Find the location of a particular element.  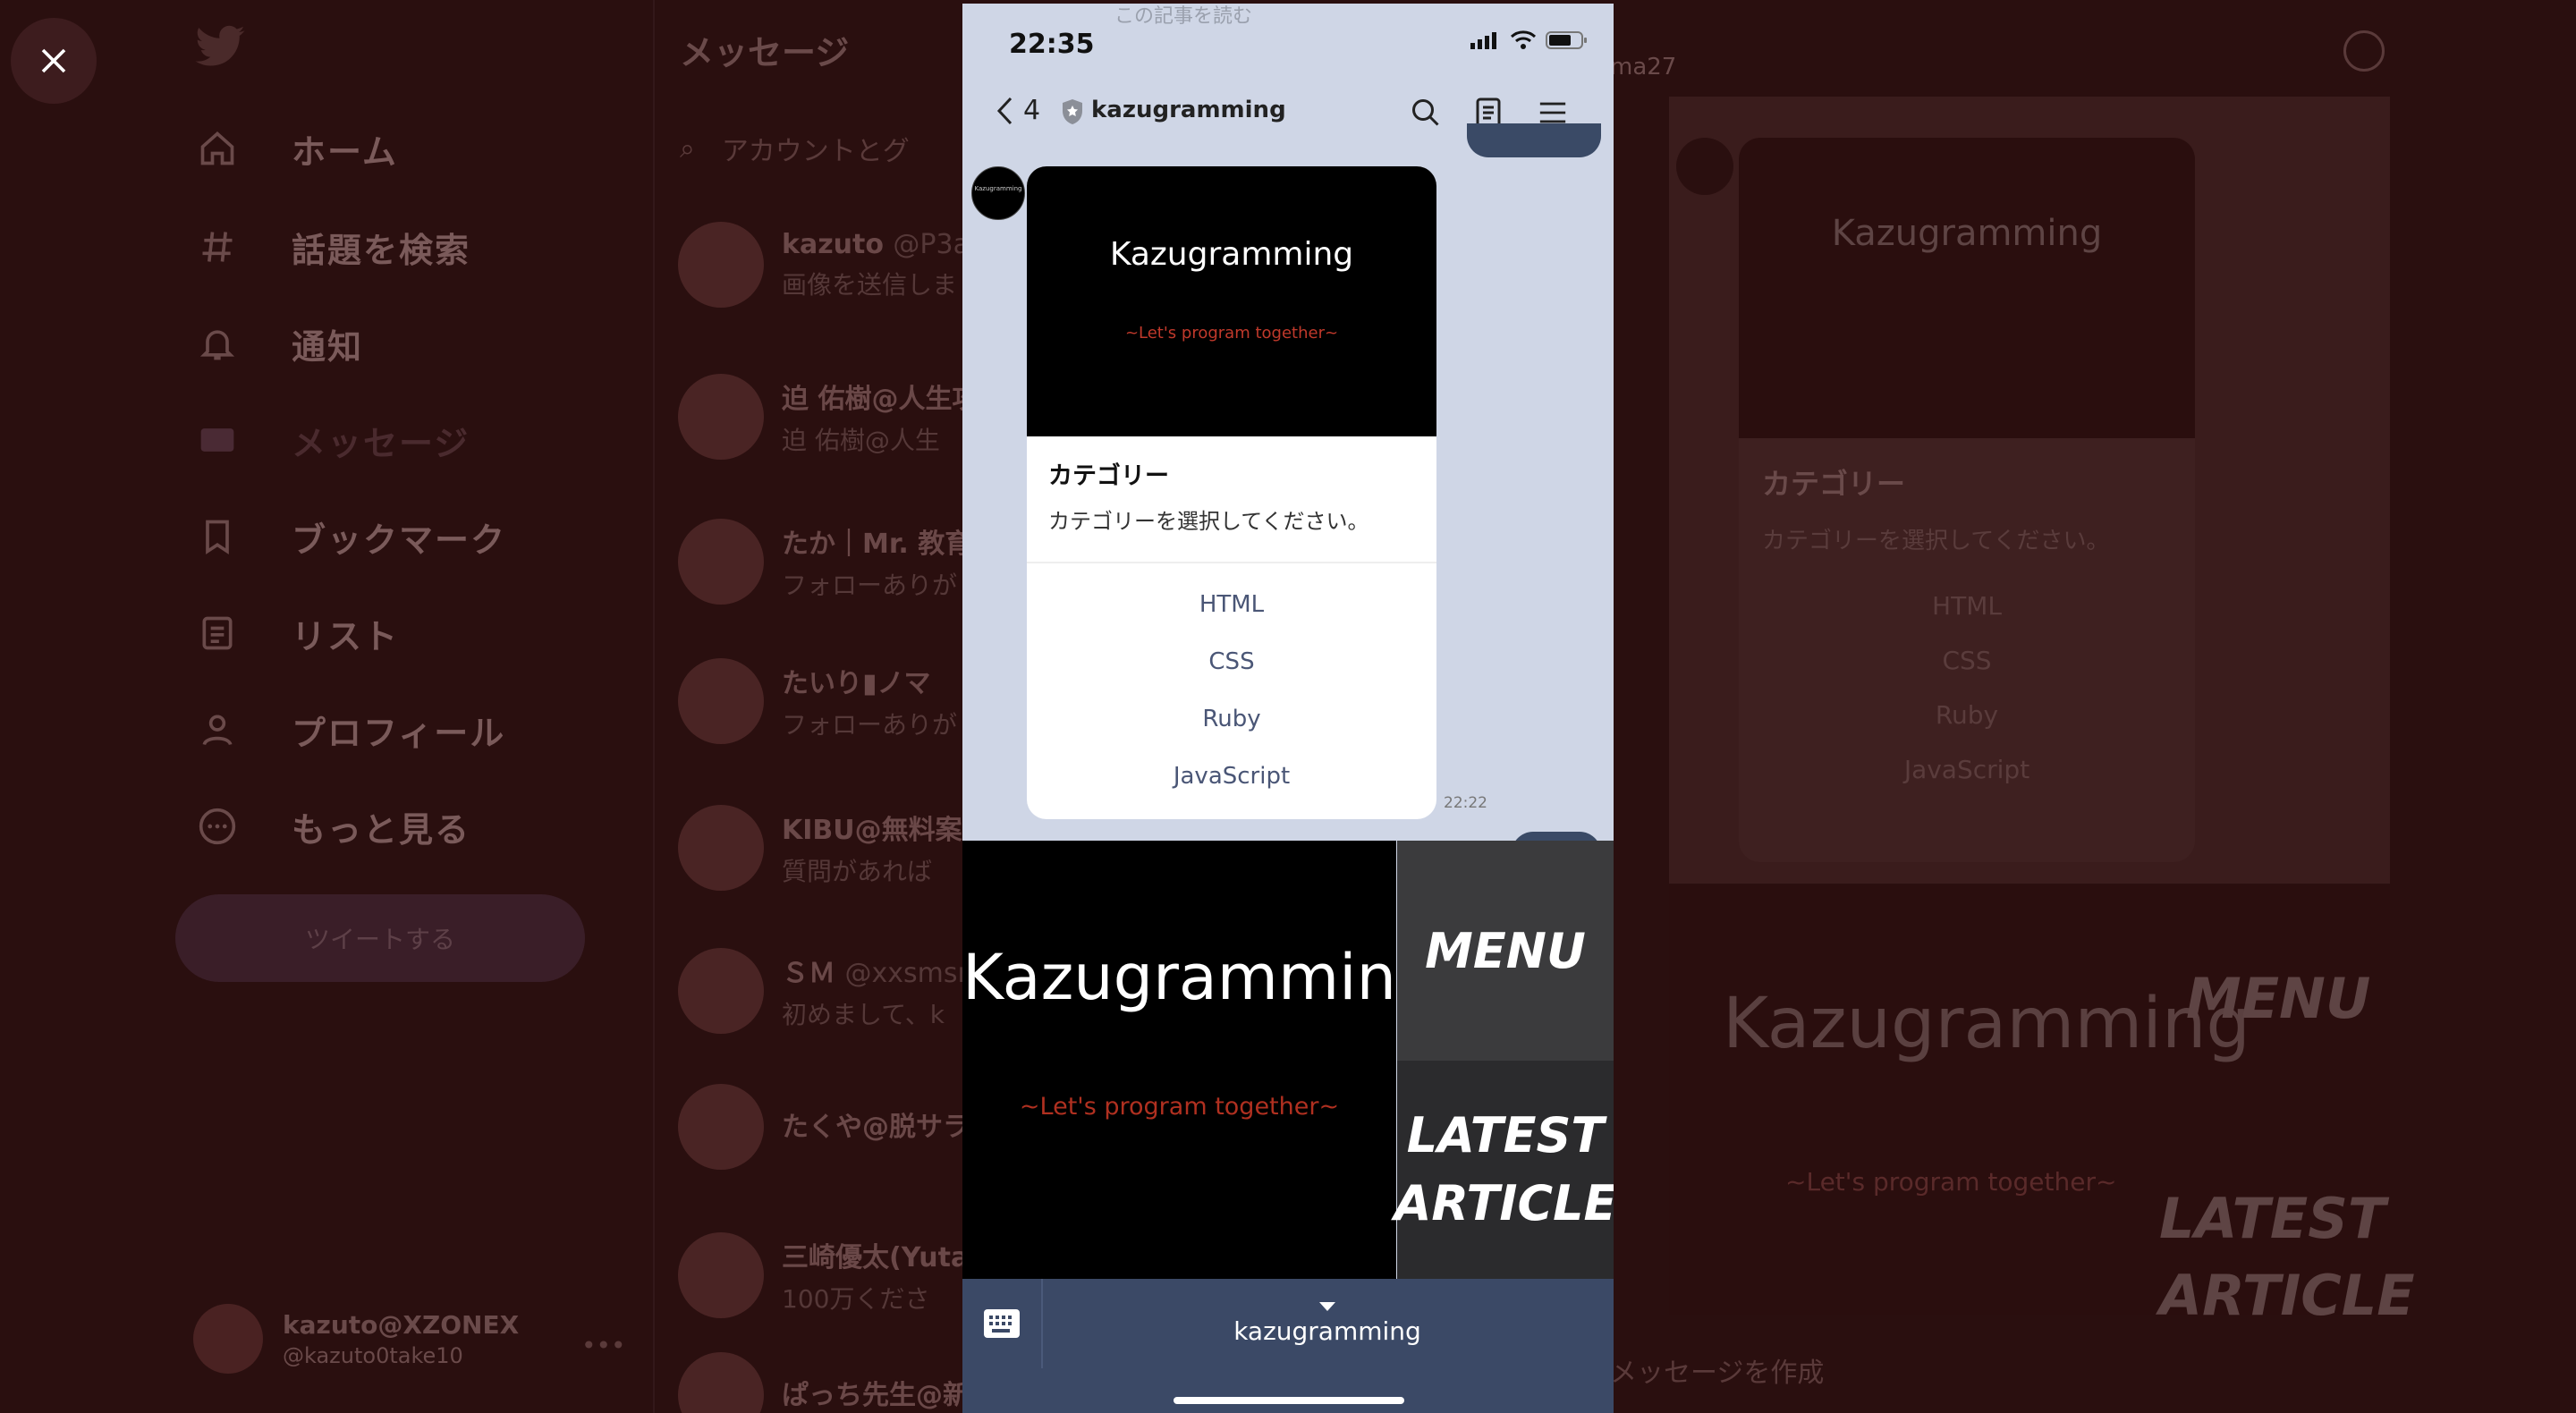

conversation-name: たくや@脱サラ is located at coordinates (873, 1127).